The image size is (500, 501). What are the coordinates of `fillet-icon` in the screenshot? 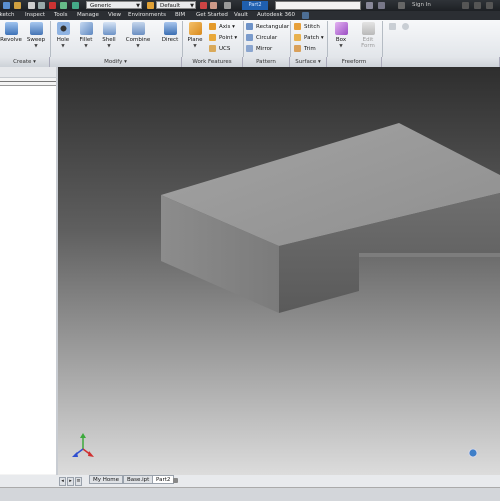 It's located at (86, 28).